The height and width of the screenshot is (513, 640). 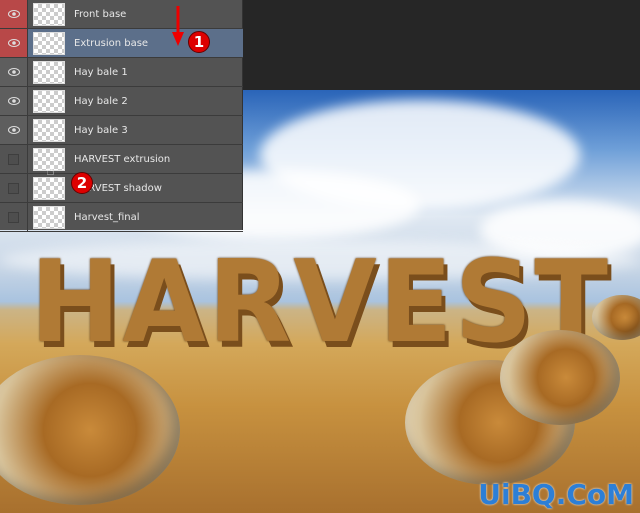 What do you see at coordinates (101, 101) in the screenshot?
I see `layer-name: Hay bale 2` at bounding box center [101, 101].